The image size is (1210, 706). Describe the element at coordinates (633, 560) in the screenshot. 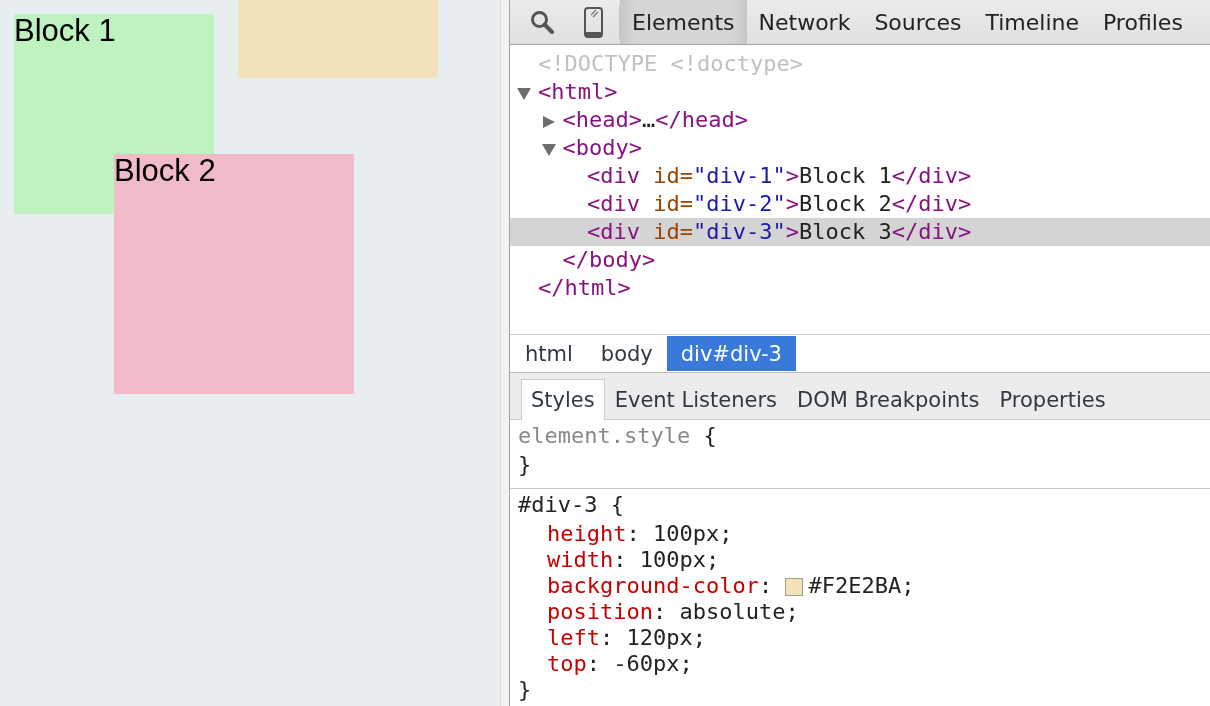

I see `css-declaration: width: 100px;` at that location.